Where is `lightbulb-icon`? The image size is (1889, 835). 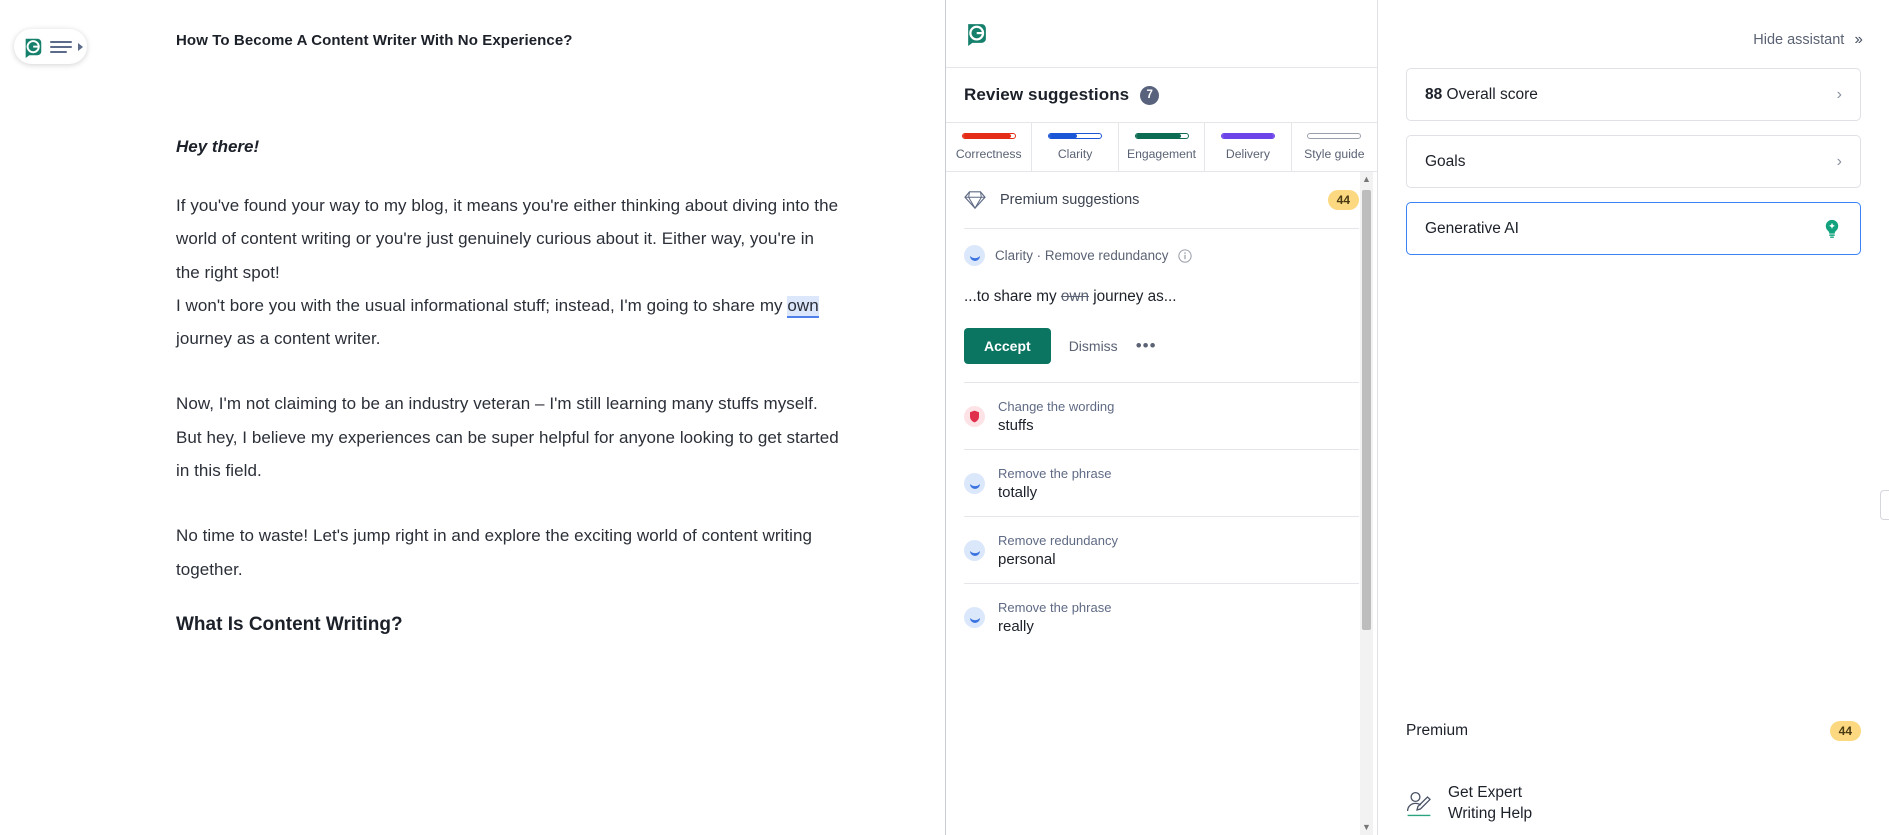
lightbulb-icon is located at coordinates (1832, 228).